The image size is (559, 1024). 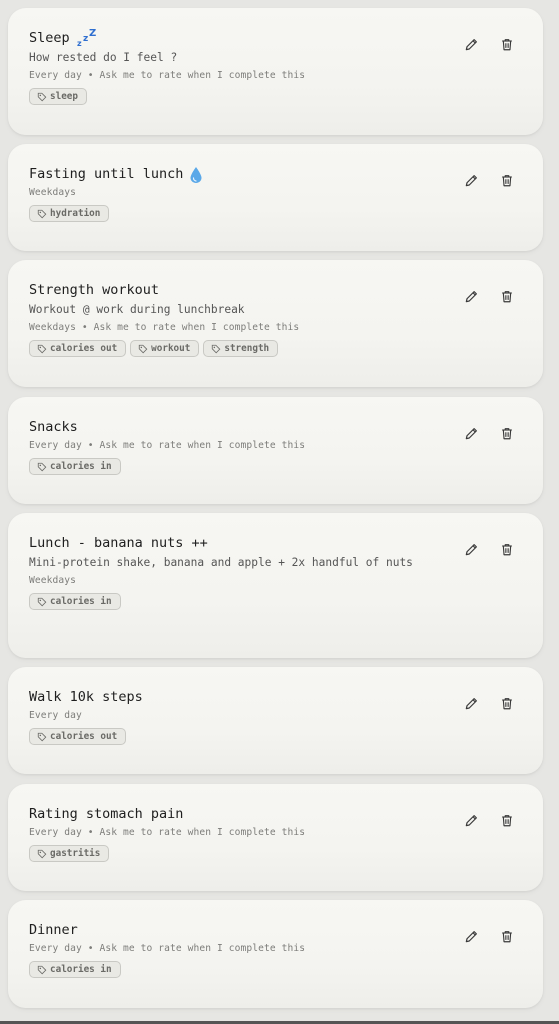 What do you see at coordinates (276, 290) in the screenshot?
I see `habit-title-row: Strength workout` at bounding box center [276, 290].